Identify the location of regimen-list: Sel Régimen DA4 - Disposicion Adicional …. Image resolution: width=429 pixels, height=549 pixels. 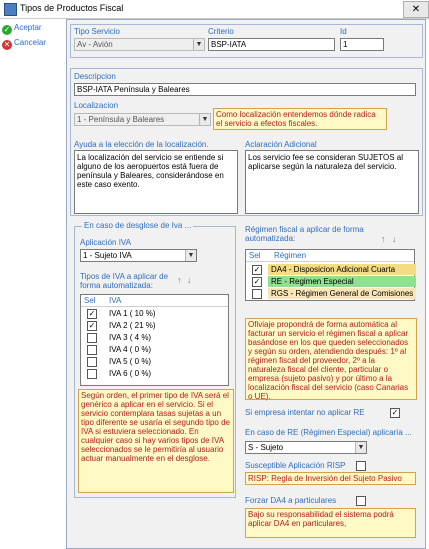
(330, 275).